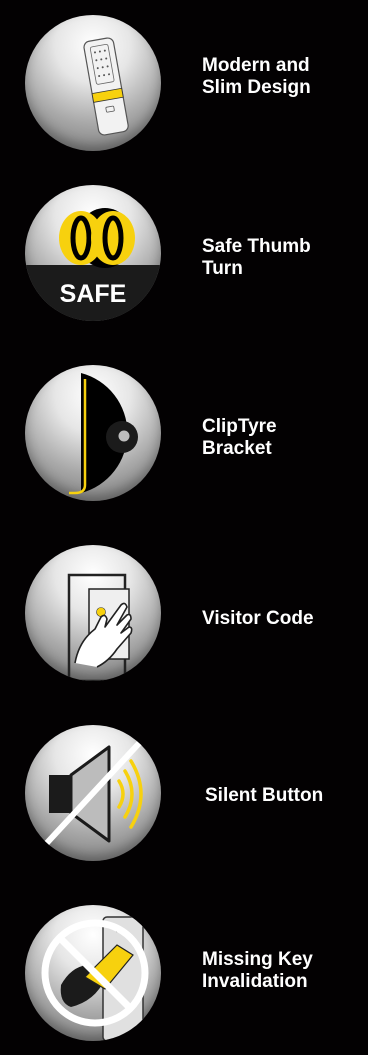 This screenshot has height=1055, width=368. What do you see at coordinates (93, 973) in the screenshot?
I see `no-key-card-icon` at bounding box center [93, 973].